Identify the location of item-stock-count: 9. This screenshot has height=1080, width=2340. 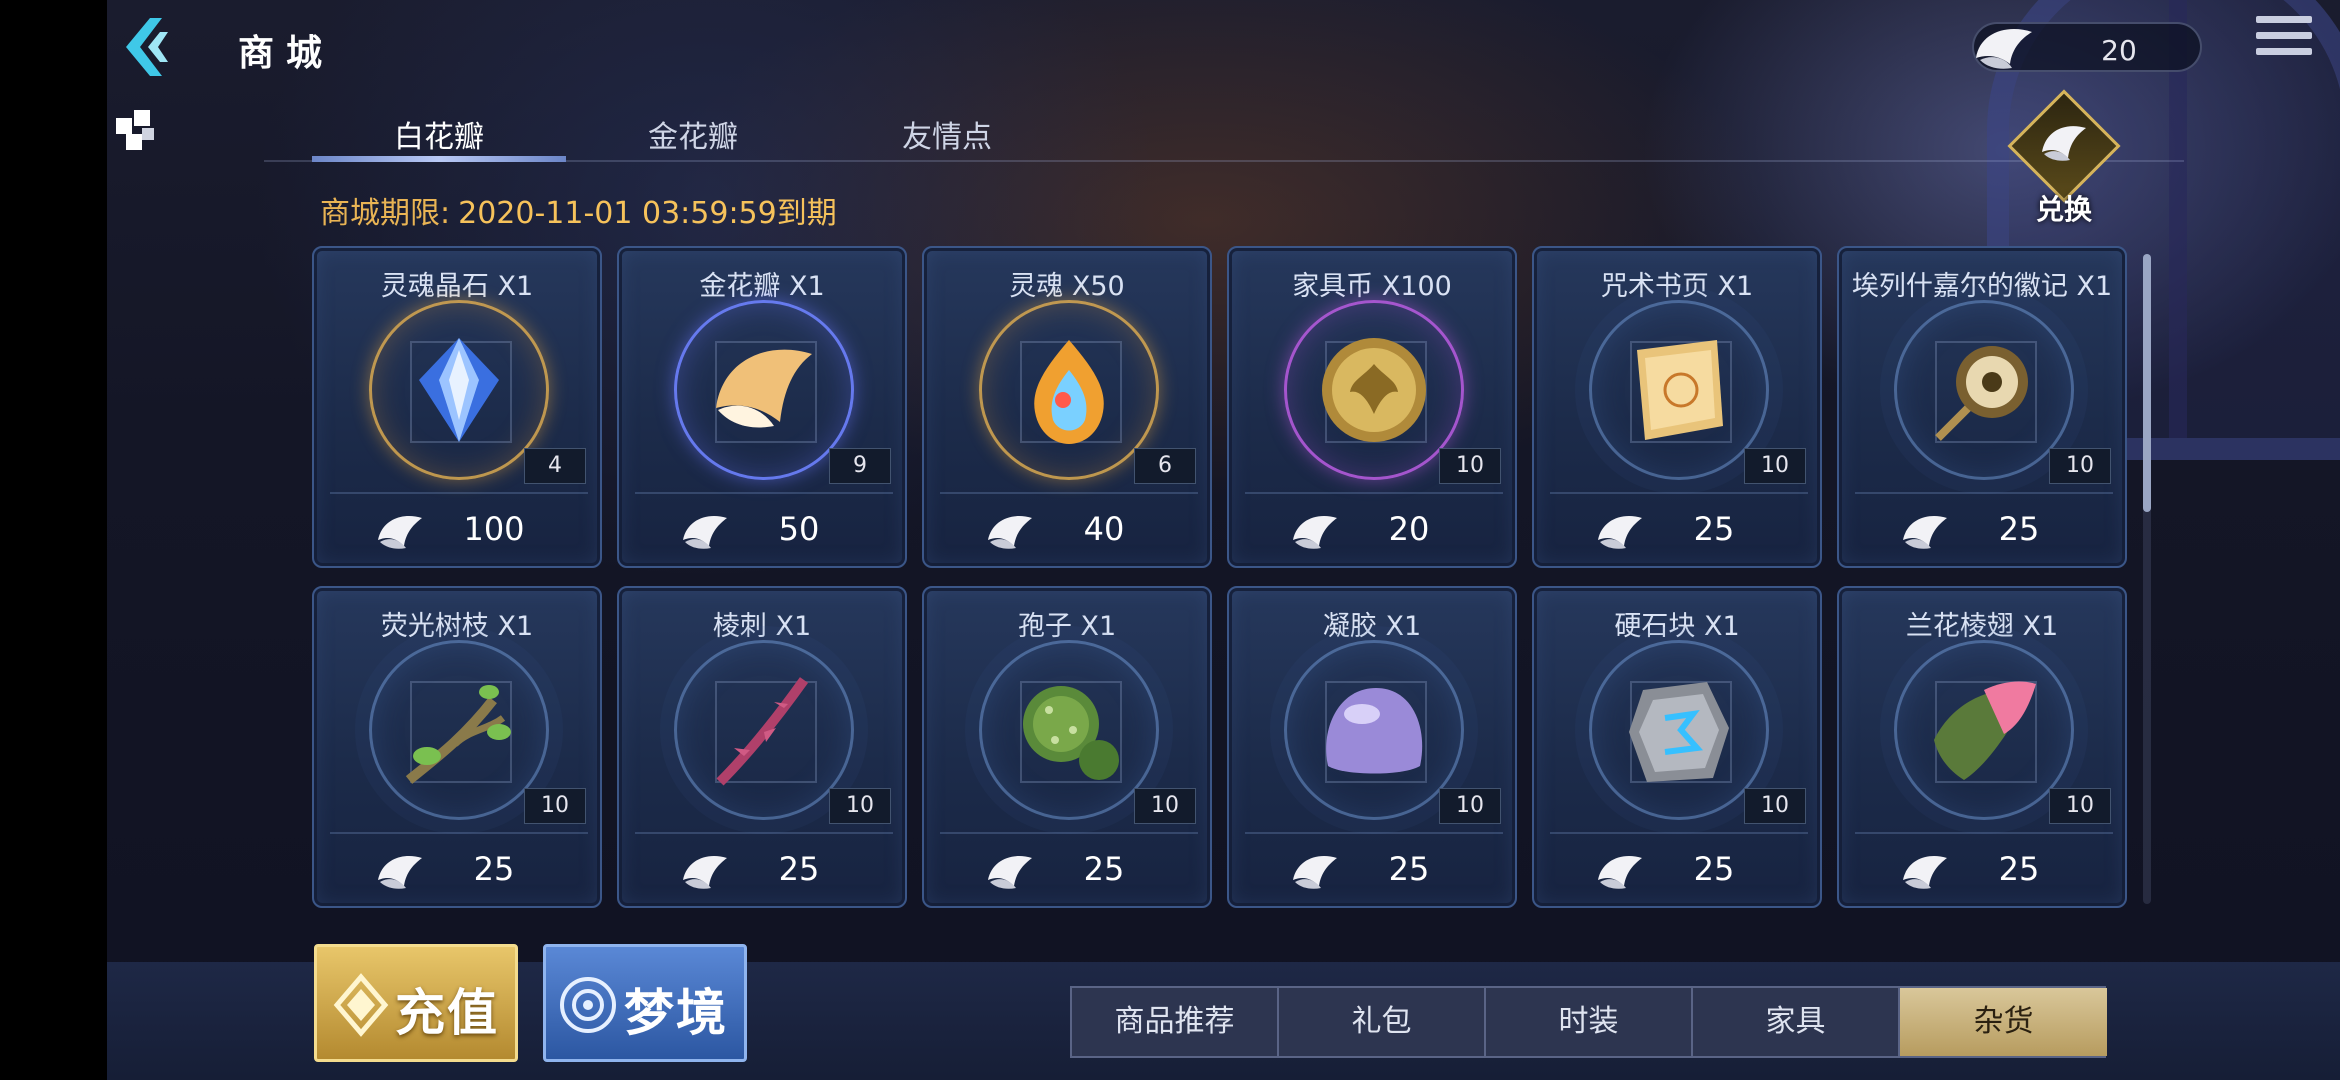
(860, 466).